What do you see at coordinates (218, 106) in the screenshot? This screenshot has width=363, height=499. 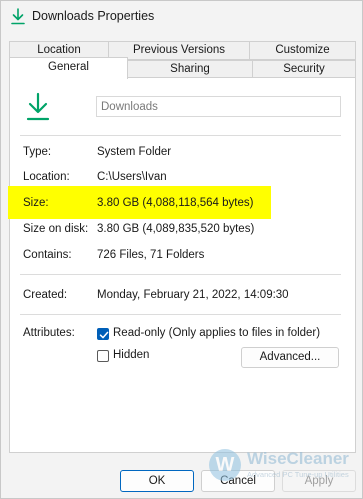 I see `folder-name-field` at bounding box center [218, 106].